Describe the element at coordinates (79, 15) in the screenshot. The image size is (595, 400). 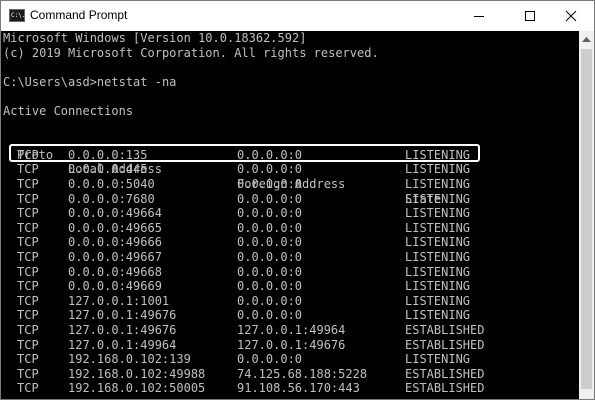
I see `window-title: Command Prompt` at that location.